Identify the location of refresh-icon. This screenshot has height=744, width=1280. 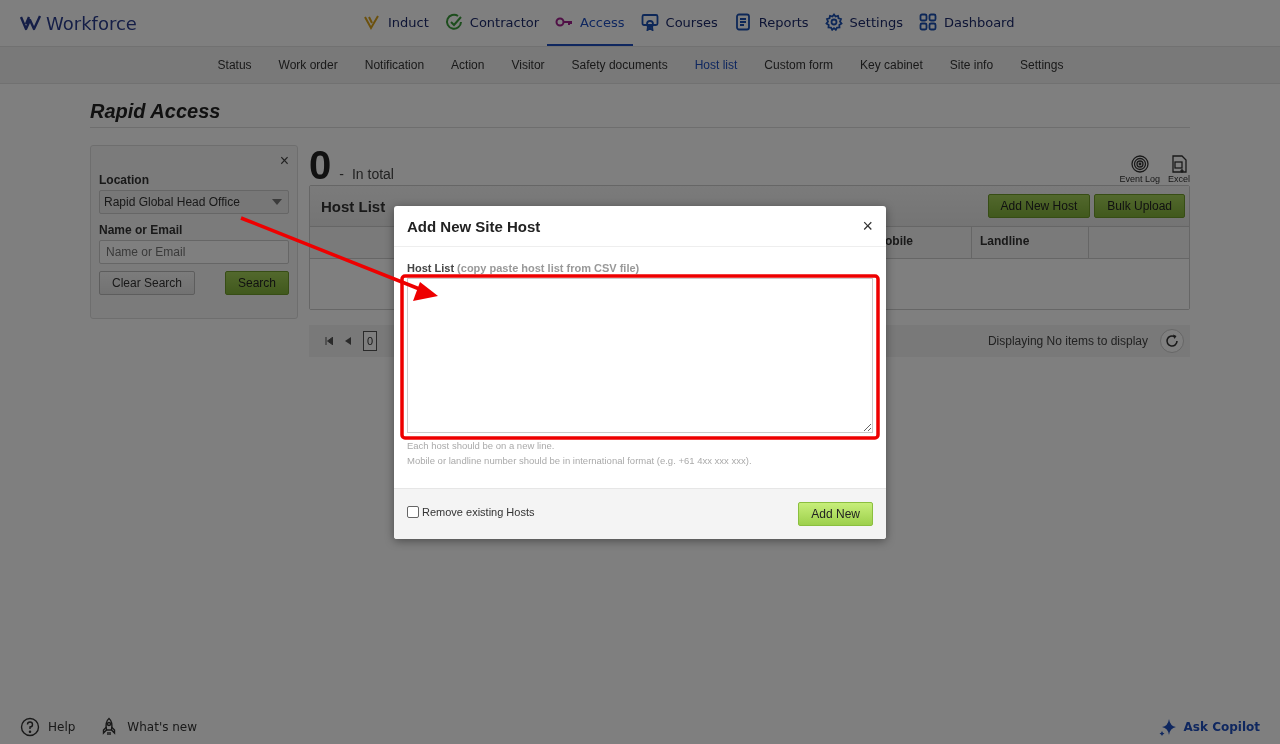
(1172, 341).